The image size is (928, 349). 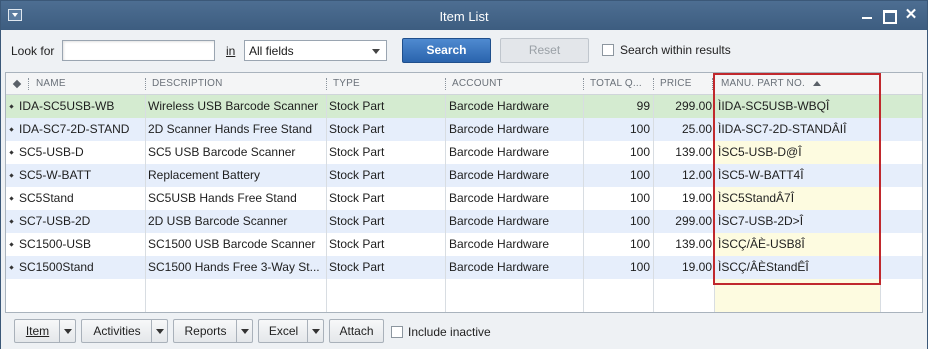 What do you see at coordinates (230, 129) in the screenshot?
I see `description-cell: 2D Scanner Hands Free Stand` at bounding box center [230, 129].